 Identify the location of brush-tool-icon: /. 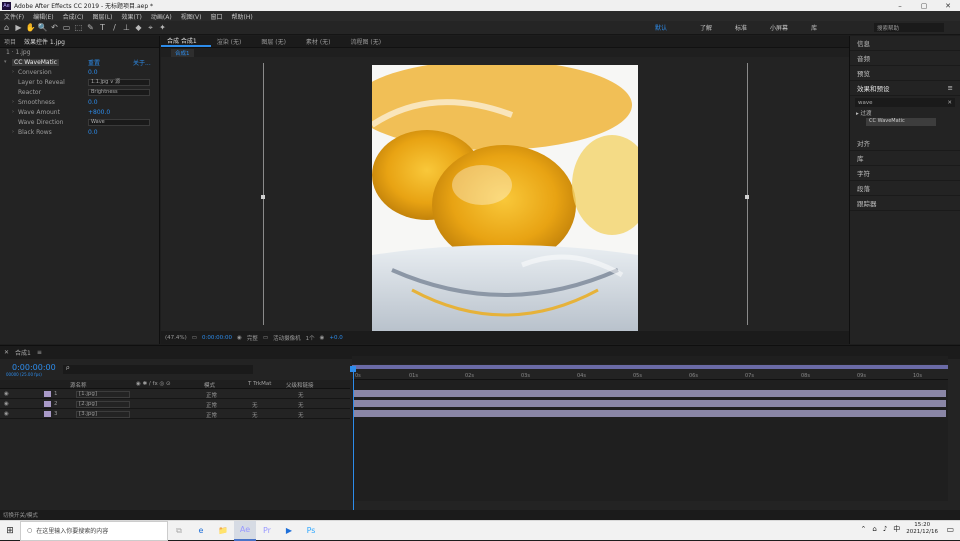
(114, 27).